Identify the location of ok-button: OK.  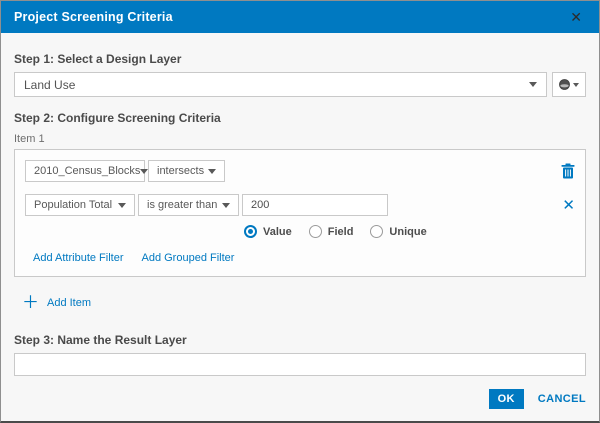
(506, 399).